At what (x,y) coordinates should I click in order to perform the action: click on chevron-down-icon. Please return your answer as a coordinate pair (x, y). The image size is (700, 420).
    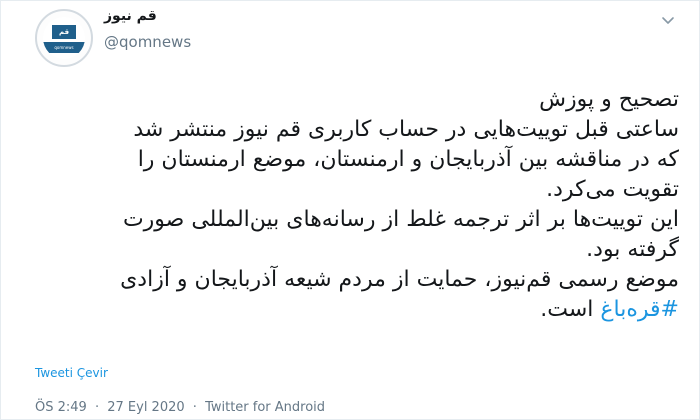
    Looking at the image, I should click on (668, 20).